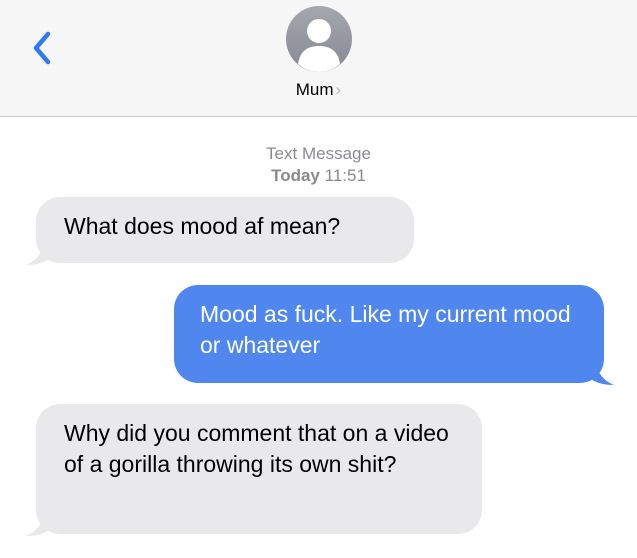 Image resolution: width=637 pixels, height=558 pixels. Describe the element at coordinates (202, 226) in the screenshot. I see `message-text: What does mood af mean?` at that location.